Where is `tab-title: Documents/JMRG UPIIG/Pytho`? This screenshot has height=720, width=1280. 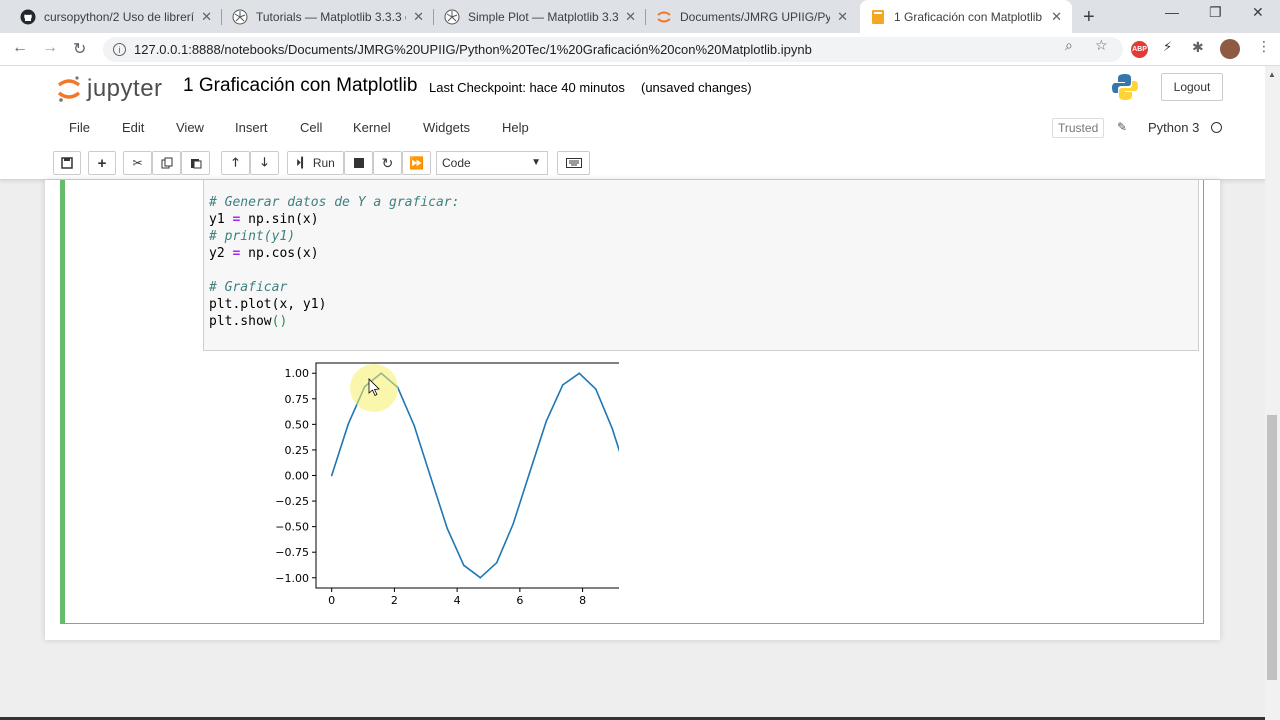
tab-title: Documents/JMRG UPIIG/Pytho is located at coordinates (755, 16).